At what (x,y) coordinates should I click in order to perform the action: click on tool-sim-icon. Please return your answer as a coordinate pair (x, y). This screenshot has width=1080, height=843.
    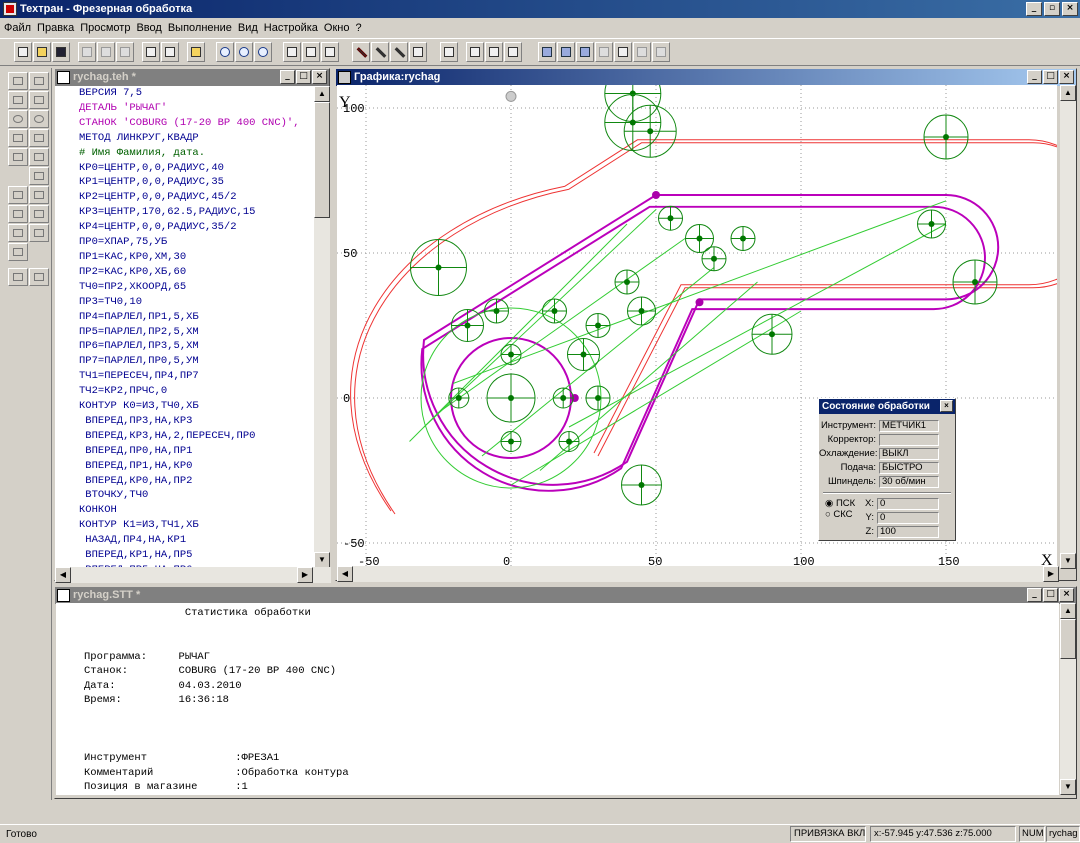
    Looking at the image, I should click on (513, 52).